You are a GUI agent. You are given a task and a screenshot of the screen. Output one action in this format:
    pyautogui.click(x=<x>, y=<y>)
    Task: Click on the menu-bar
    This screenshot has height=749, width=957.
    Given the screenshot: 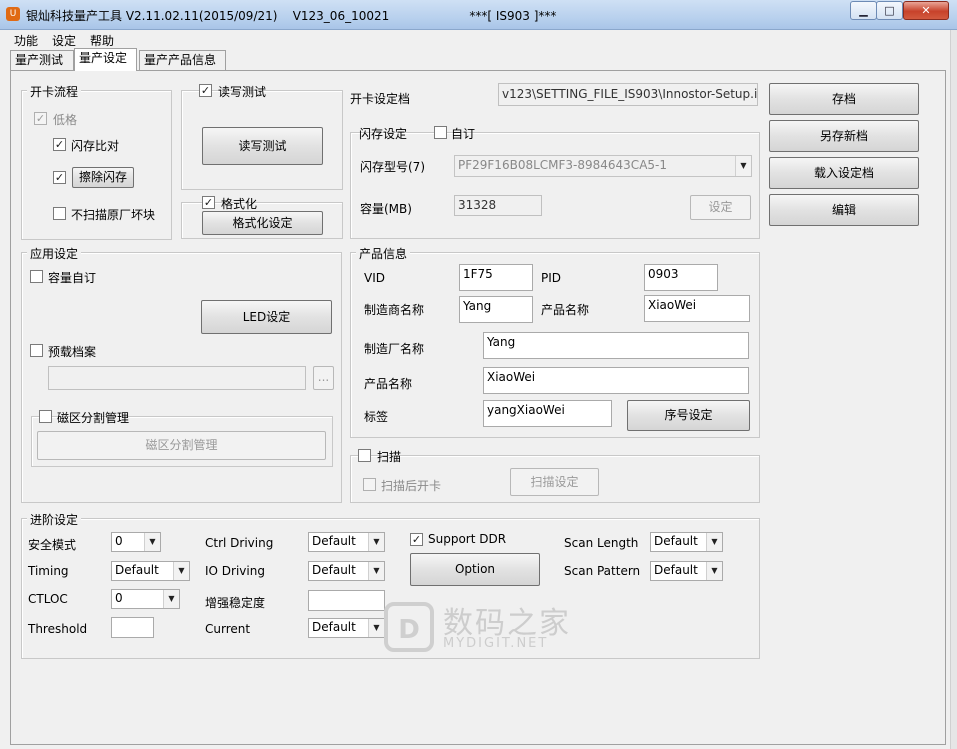 What is the action you would take?
    pyautogui.click(x=475, y=39)
    